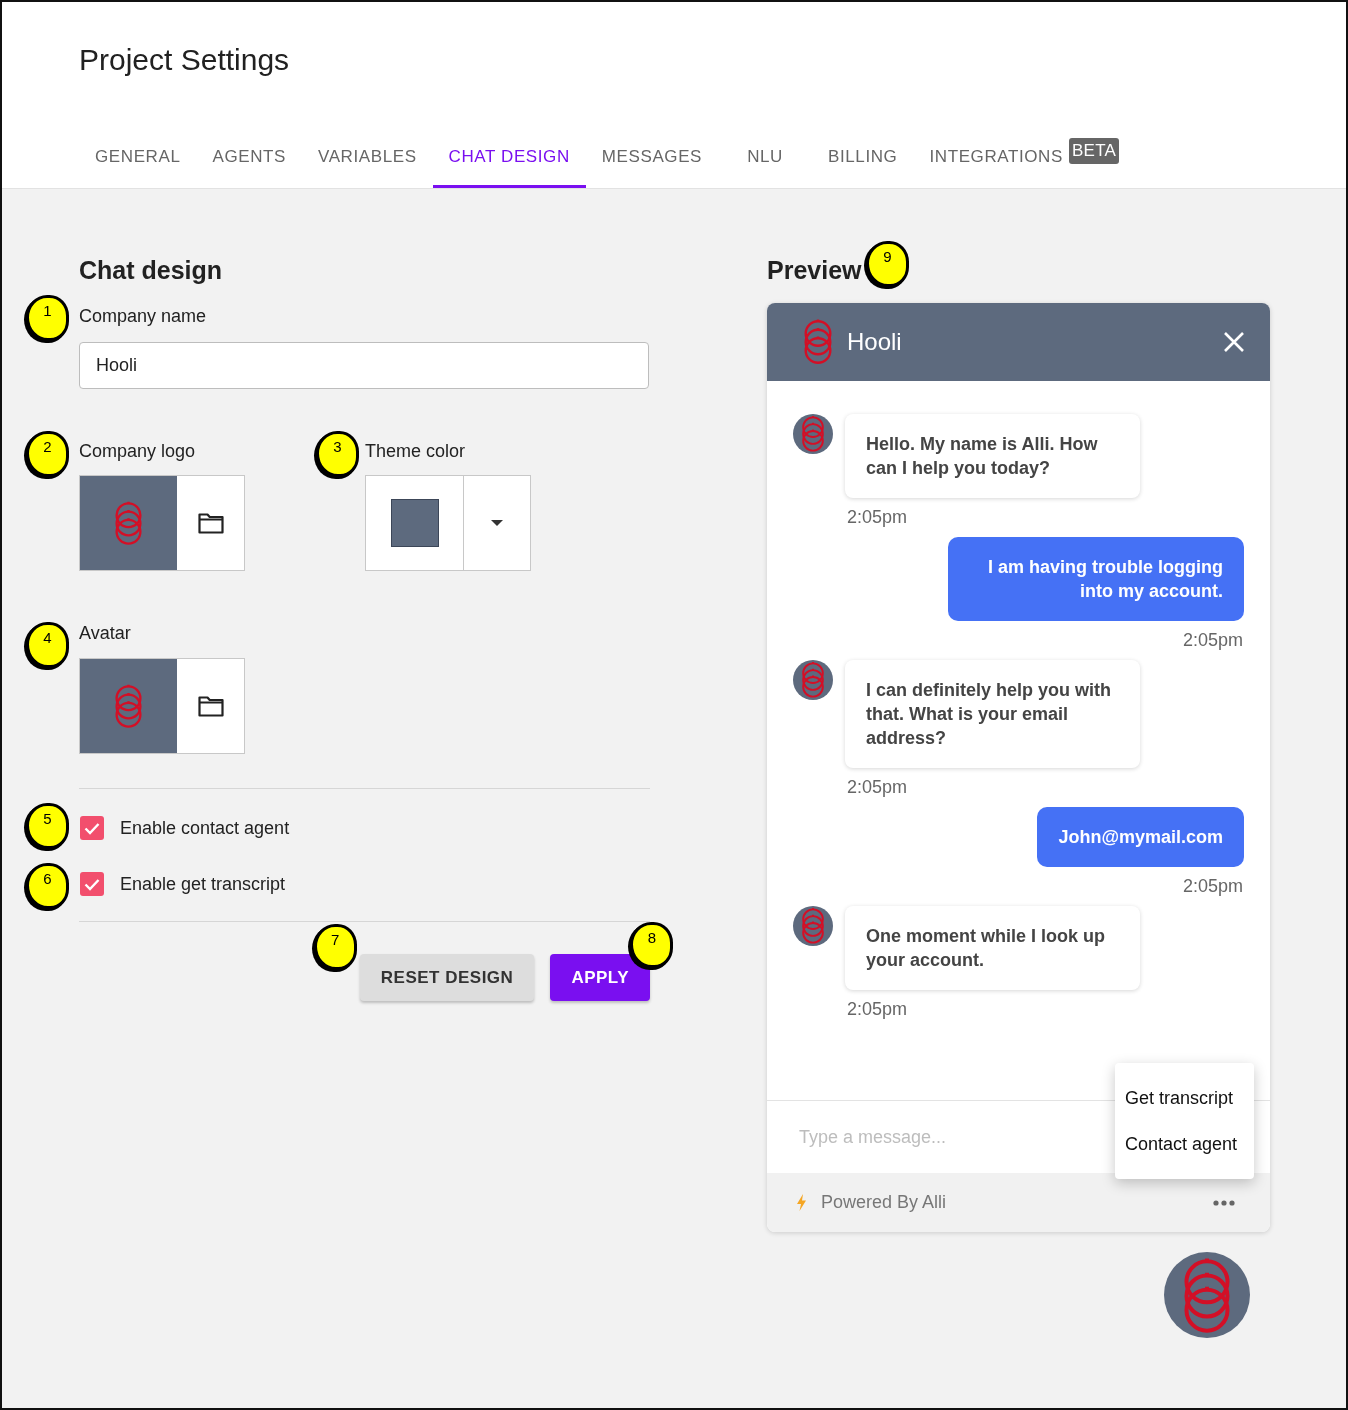 The height and width of the screenshot is (1410, 1348). Describe the element at coordinates (415, 451) in the screenshot. I see `field-label: Theme color` at that location.